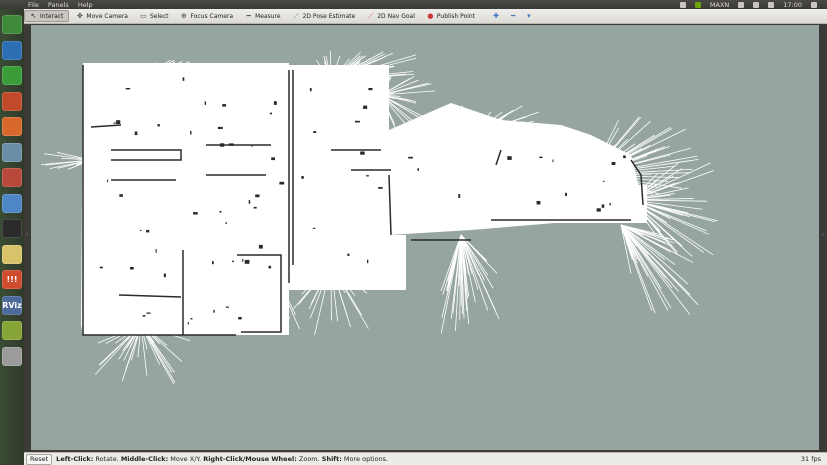 This screenshot has height=465, width=827. Describe the element at coordinates (27, 236) in the screenshot. I see `left-panel-collapse-handle: ◂` at that location.